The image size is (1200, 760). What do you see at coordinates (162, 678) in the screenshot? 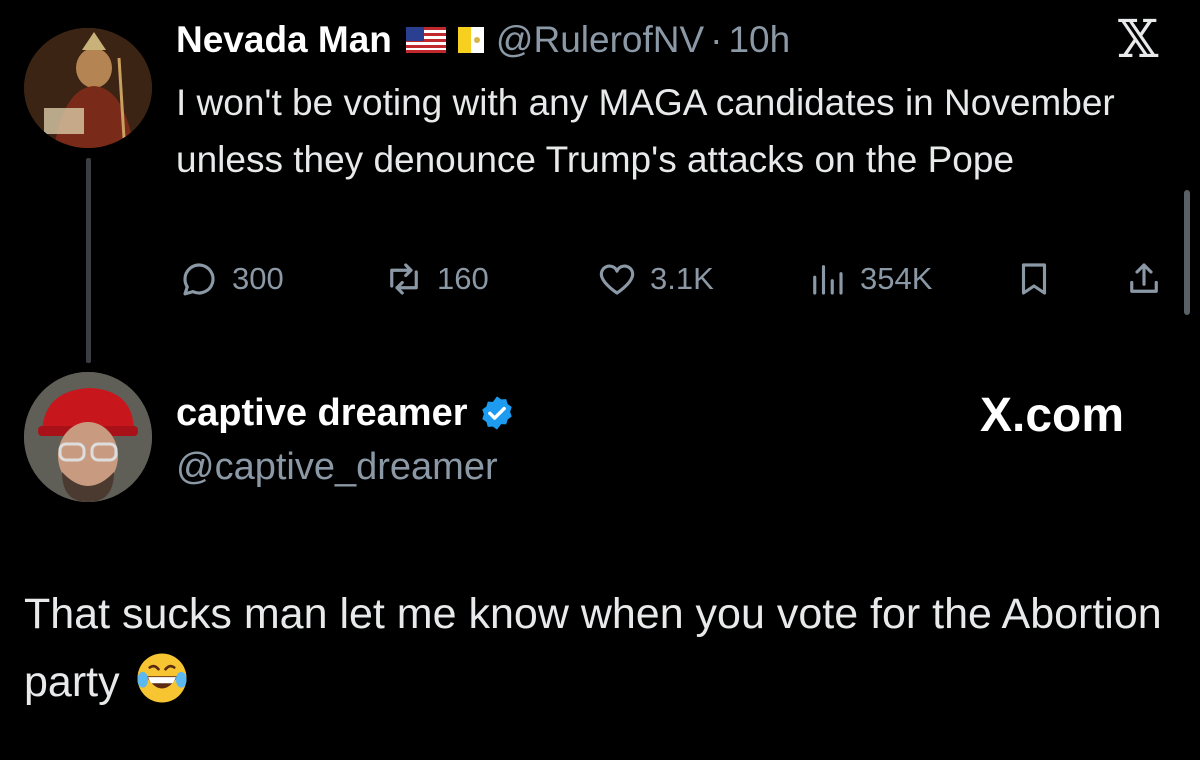
I see `laughing-emoji-icon` at bounding box center [162, 678].